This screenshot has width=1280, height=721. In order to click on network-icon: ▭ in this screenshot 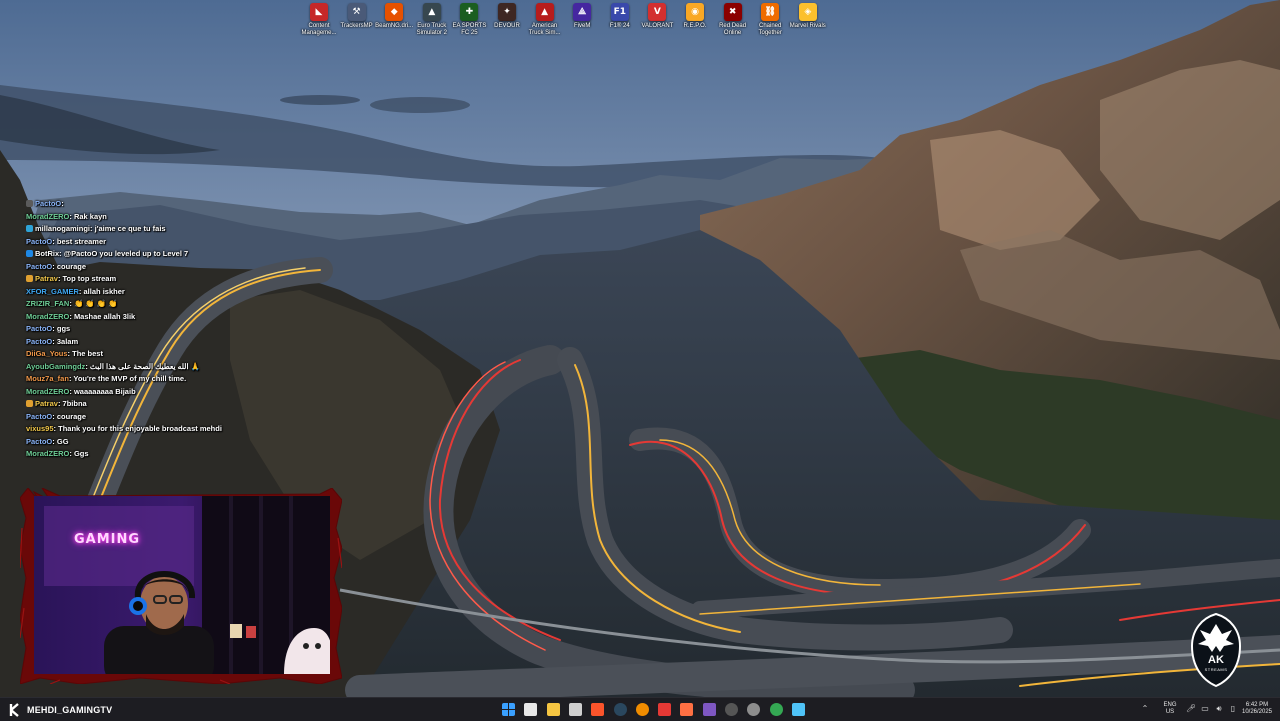, I will do `click(1205, 709)`.